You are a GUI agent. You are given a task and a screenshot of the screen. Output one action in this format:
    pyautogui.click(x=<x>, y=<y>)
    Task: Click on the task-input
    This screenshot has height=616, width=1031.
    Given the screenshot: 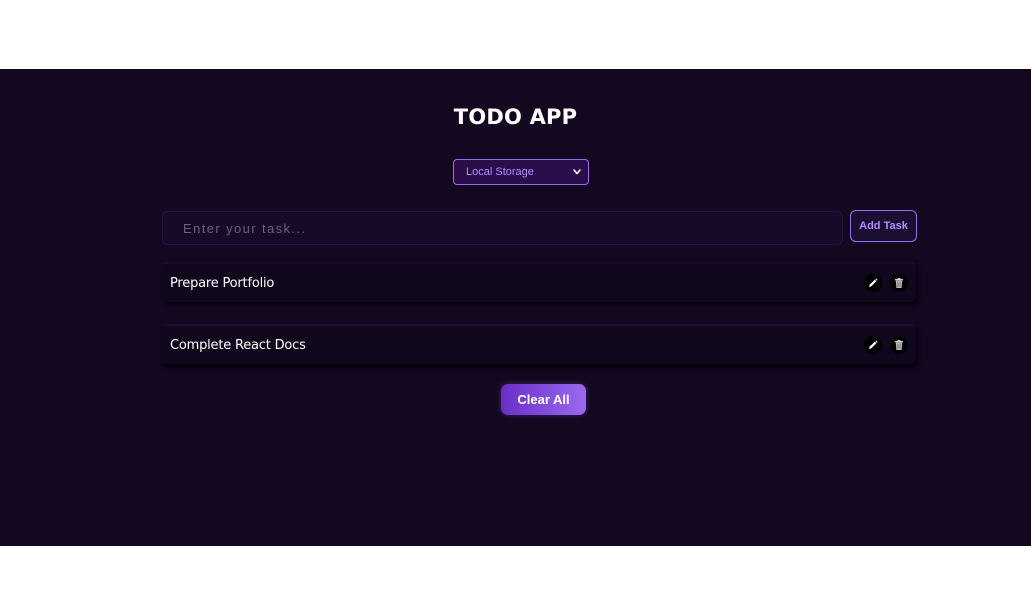 What is the action you would take?
    pyautogui.click(x=502, y=228)
    